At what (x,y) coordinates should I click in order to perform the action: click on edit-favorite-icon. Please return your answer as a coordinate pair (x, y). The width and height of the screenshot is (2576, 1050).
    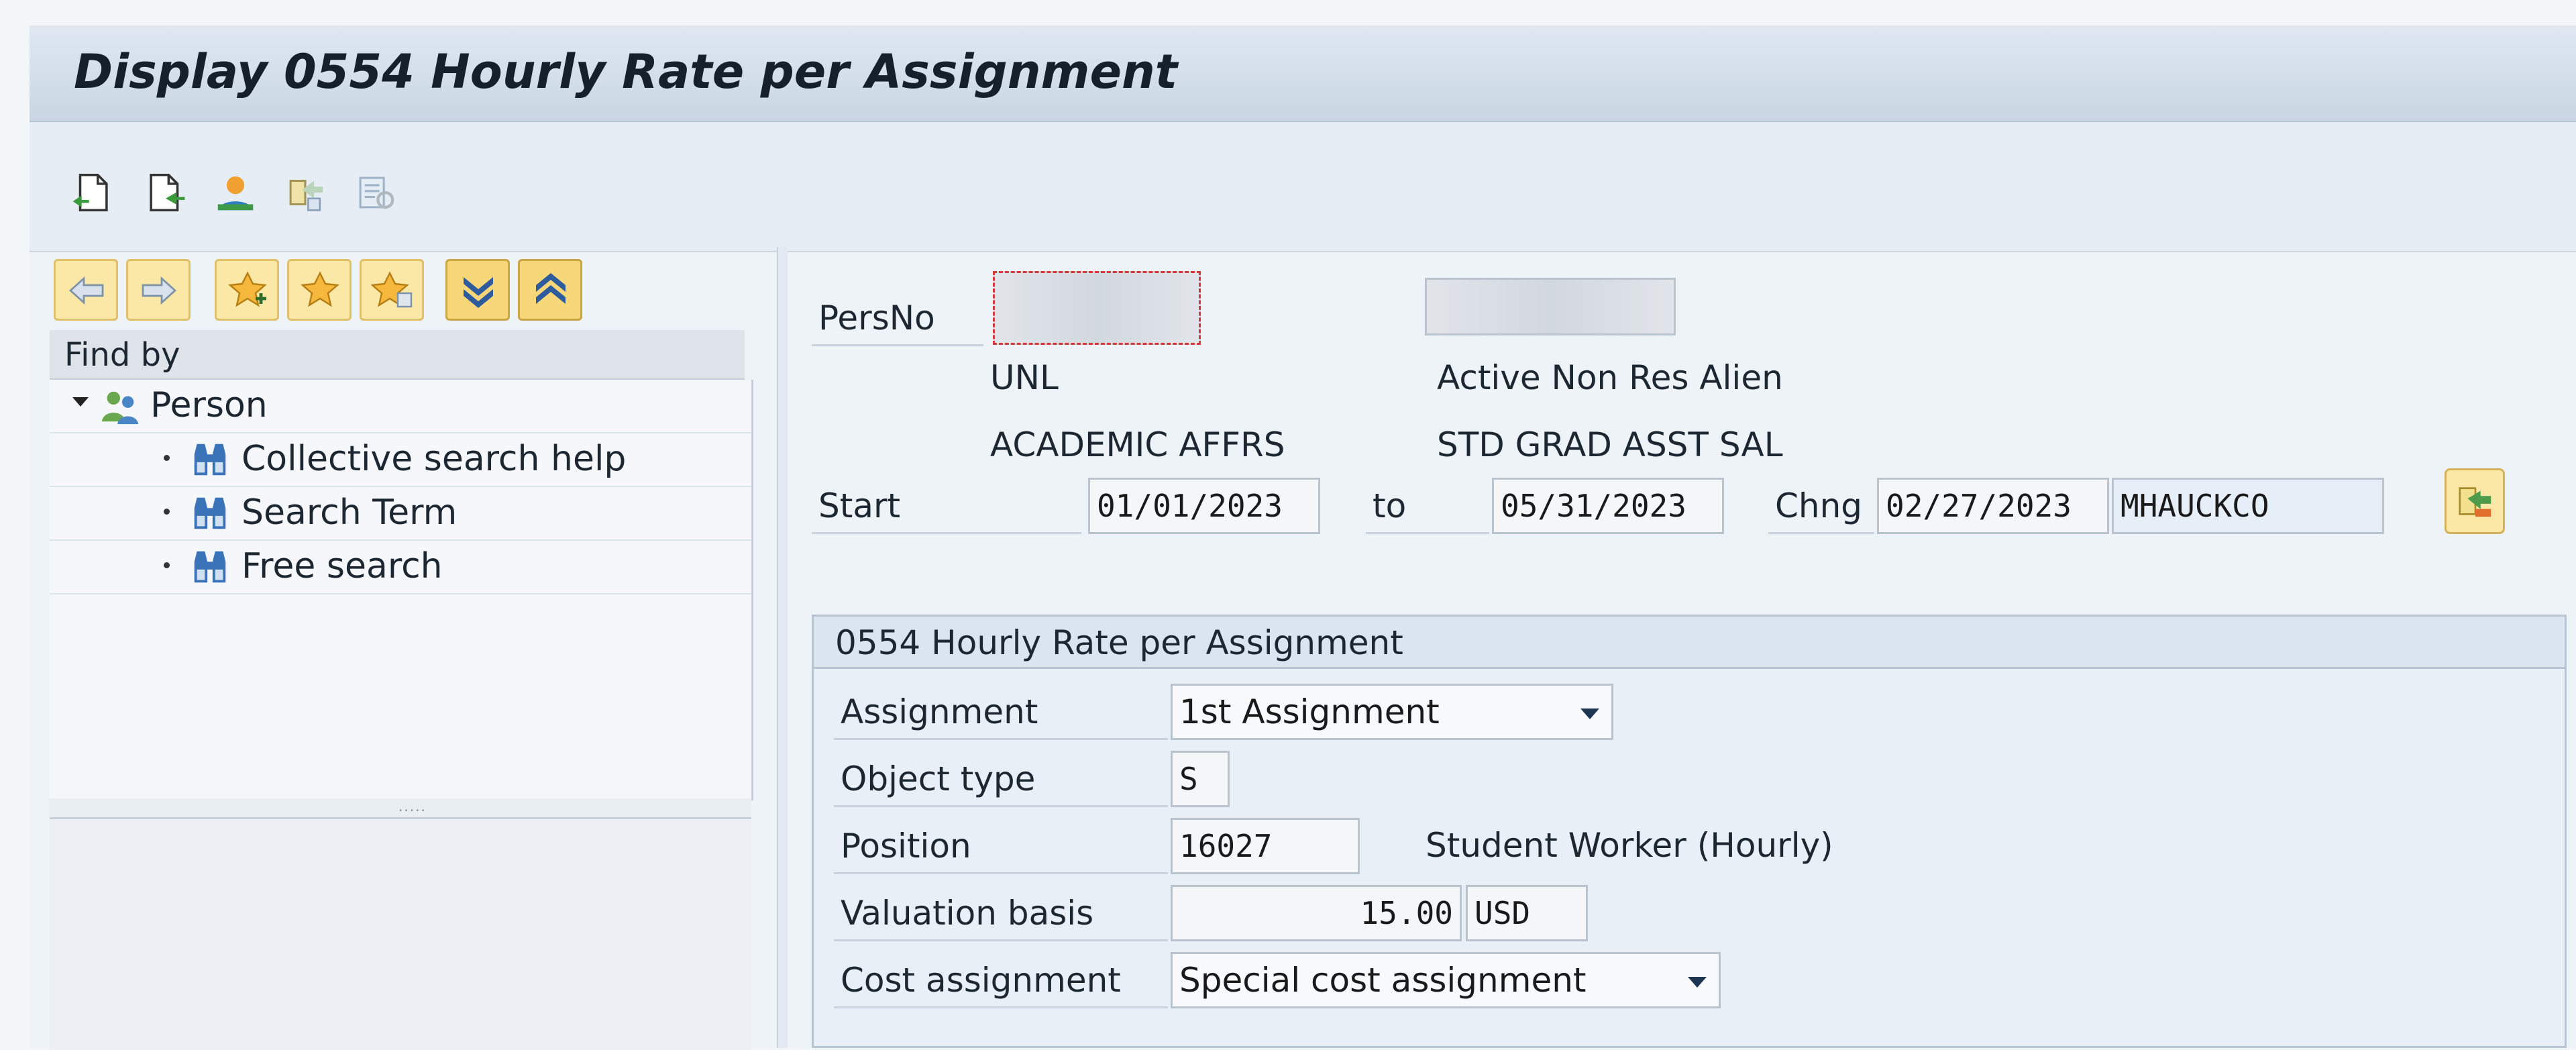
    Looking at the image, I should click on (392, 289).